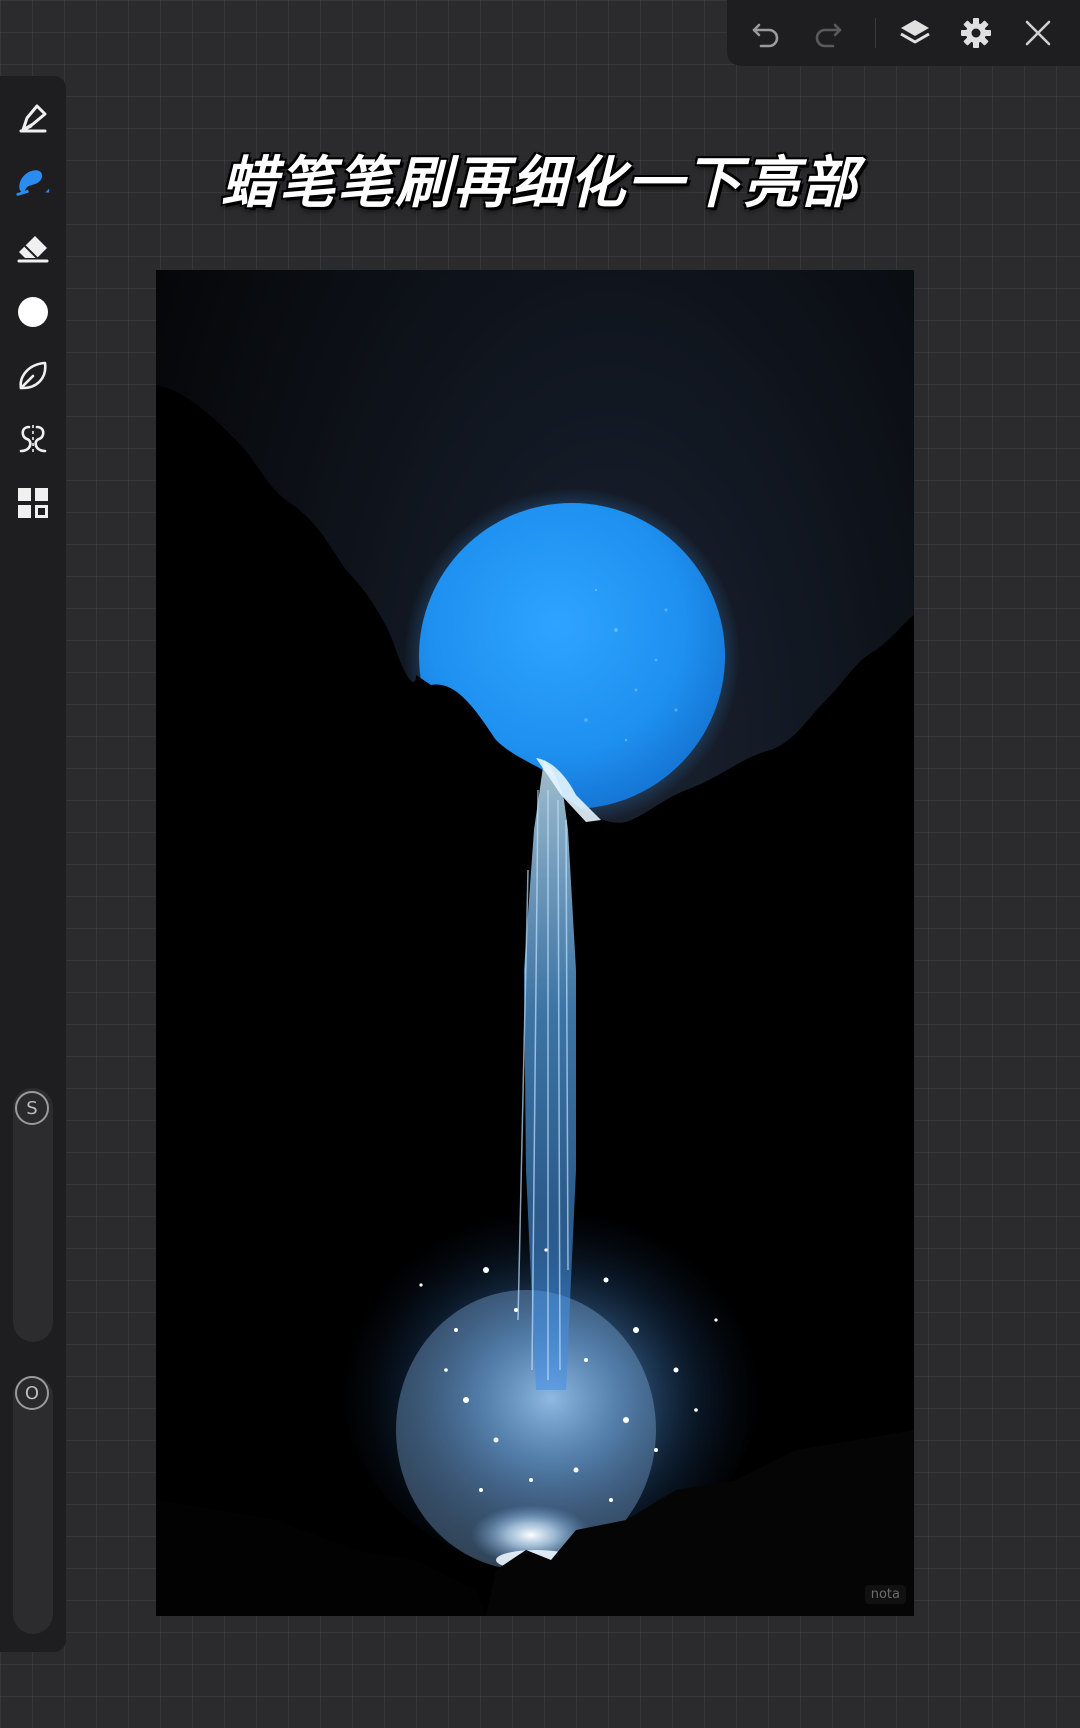  I want to click on brush-size-knob: S, so click(32, 1108).